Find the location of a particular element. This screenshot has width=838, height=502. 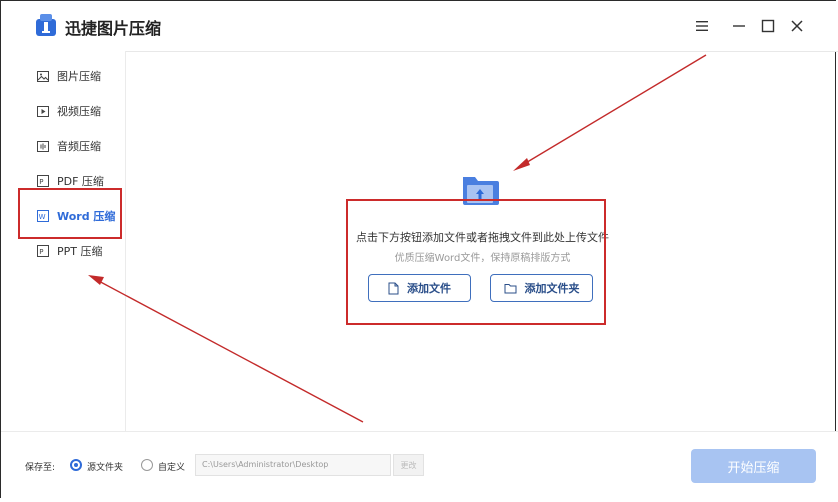

ppt-icon: P is located at coordinates (43, 251).